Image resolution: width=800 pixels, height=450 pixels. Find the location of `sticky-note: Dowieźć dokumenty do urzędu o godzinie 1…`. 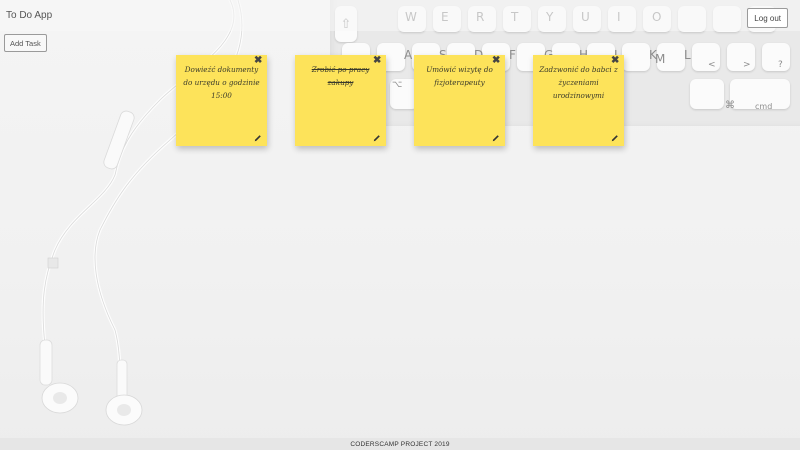

sticky-note: Dowieźć dokumenty do urzędu o godzinie 1… is located at coordinates (221, 100).